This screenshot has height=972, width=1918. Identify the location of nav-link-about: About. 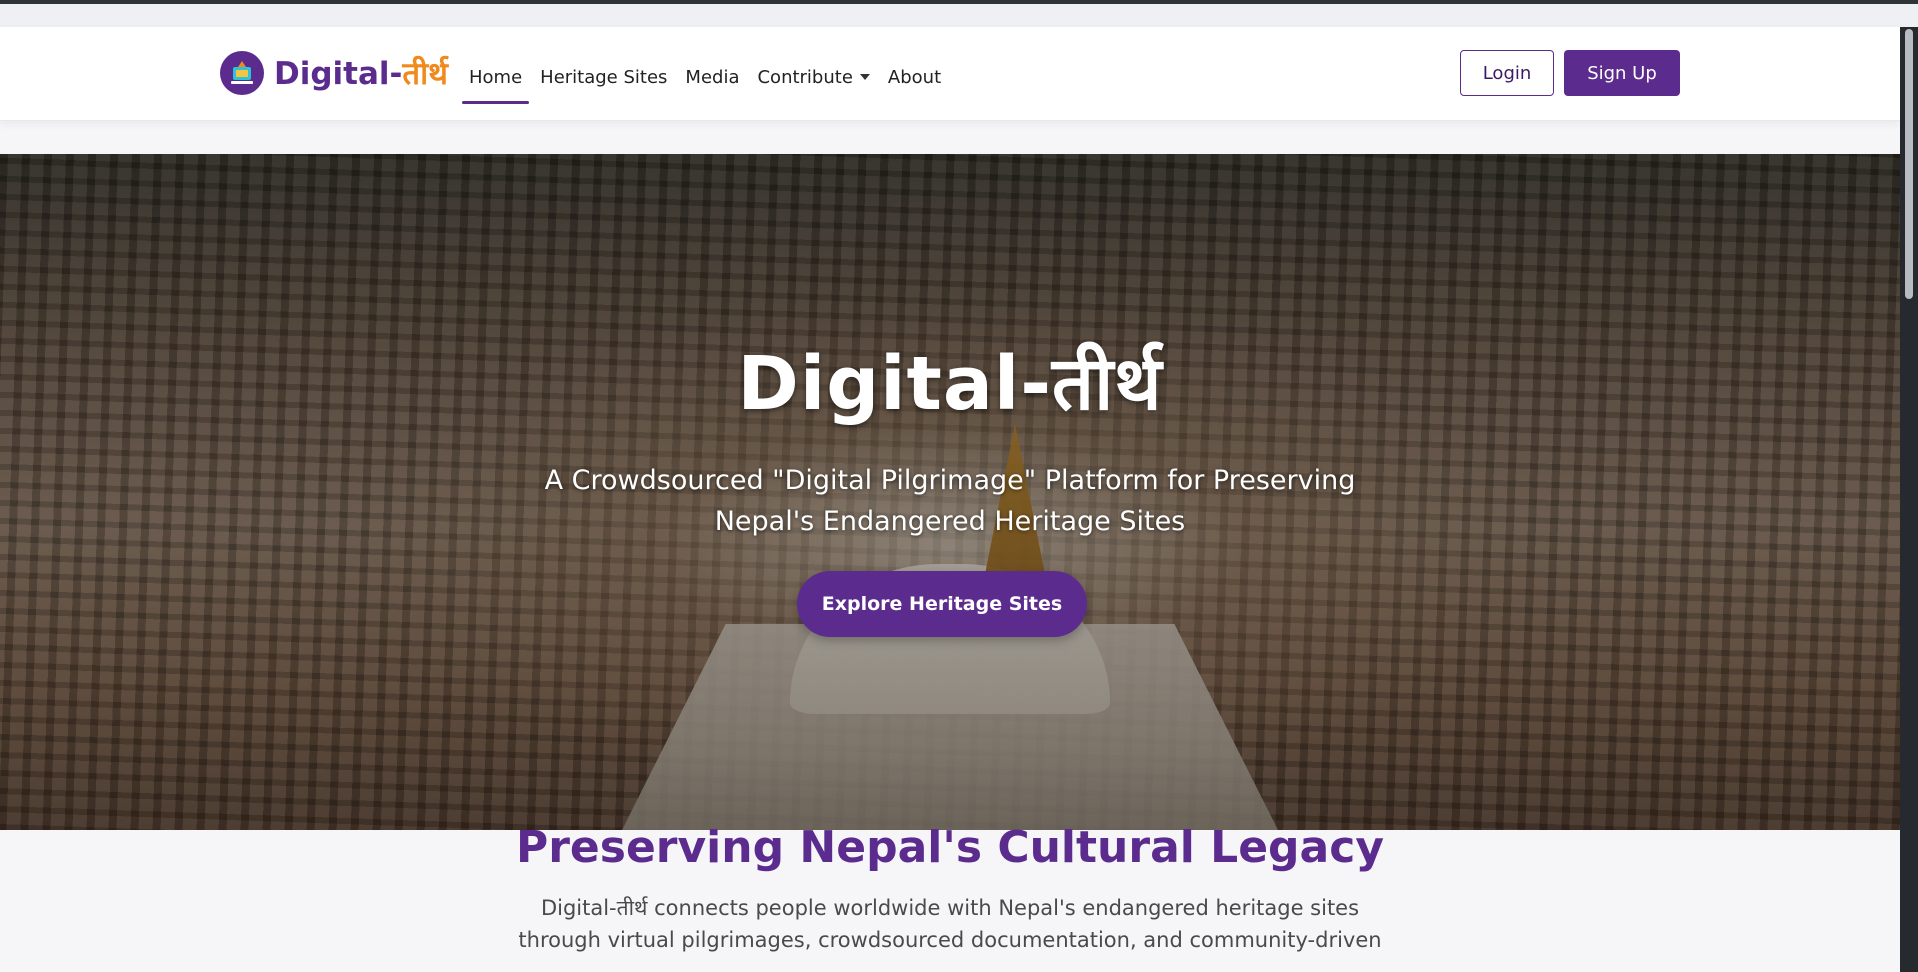
(914, 77).